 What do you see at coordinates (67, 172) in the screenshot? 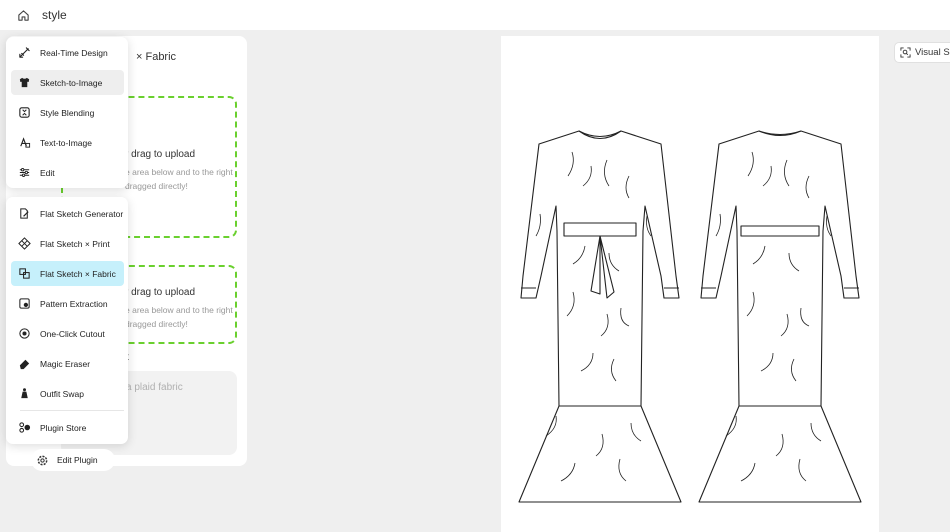
I see `menu-item-edit: Edit` at bounding box center [67, 172].